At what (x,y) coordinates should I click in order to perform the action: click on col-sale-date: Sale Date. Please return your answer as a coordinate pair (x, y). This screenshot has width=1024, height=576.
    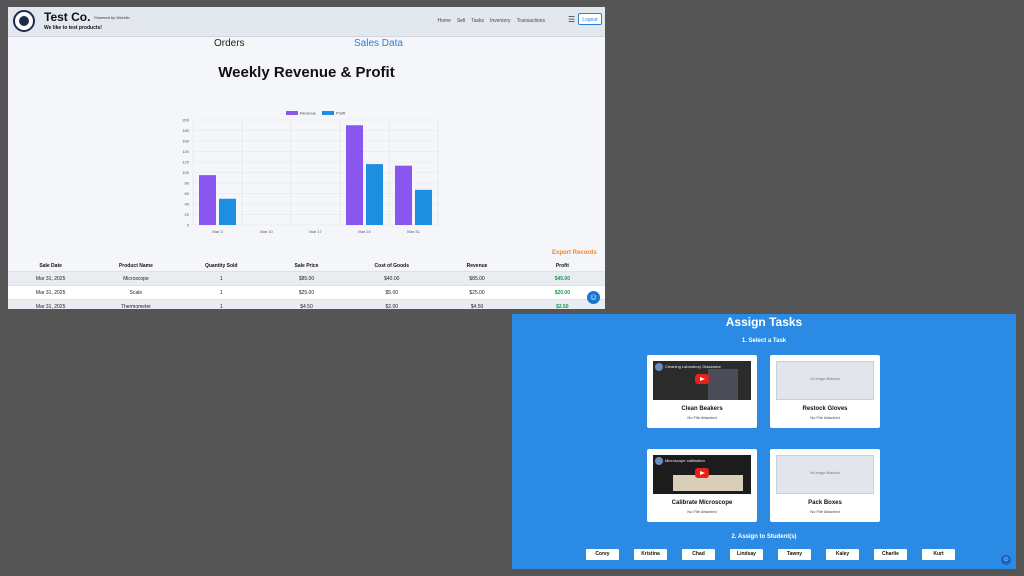
    Looking at the image, I should click on (50, 266).